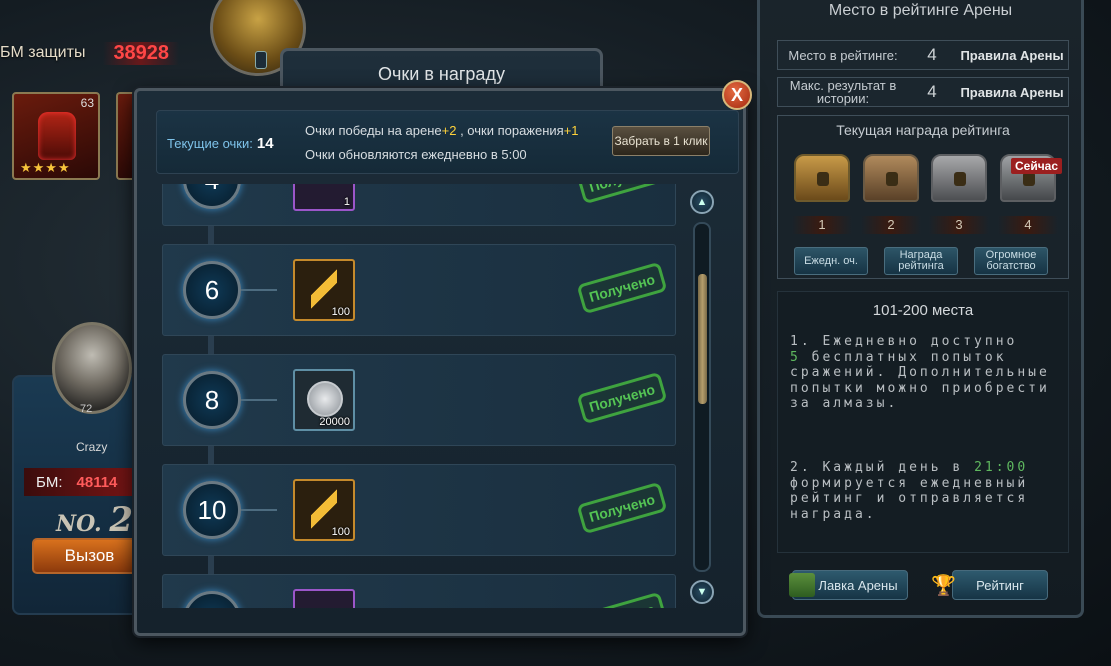 This screenshot has width=1111, height=666. I want to click on hero-card: 63 ★★★★, so click(56, 136).